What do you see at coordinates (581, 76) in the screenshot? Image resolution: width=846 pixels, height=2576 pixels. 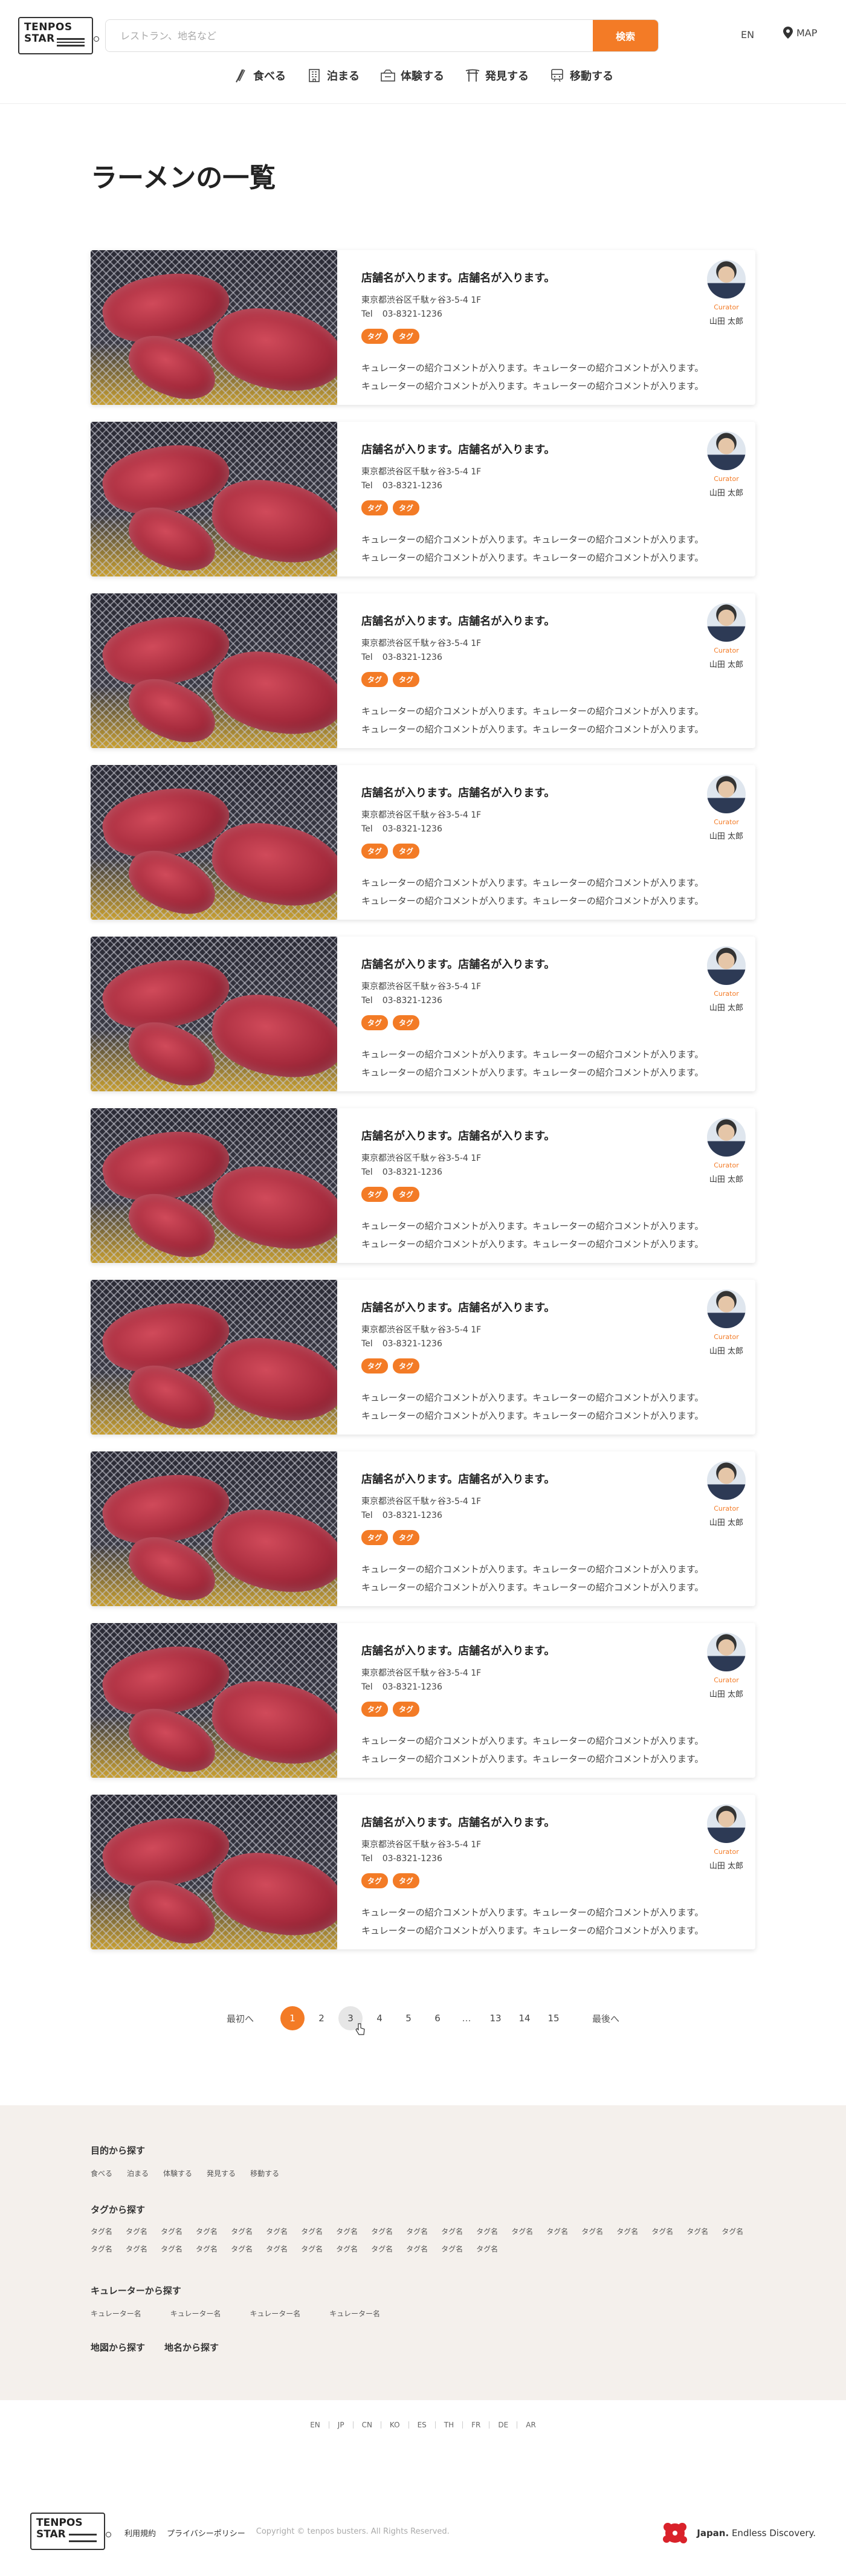 I see `nav-item-move: 移動する` at bounding box center [581, 76].